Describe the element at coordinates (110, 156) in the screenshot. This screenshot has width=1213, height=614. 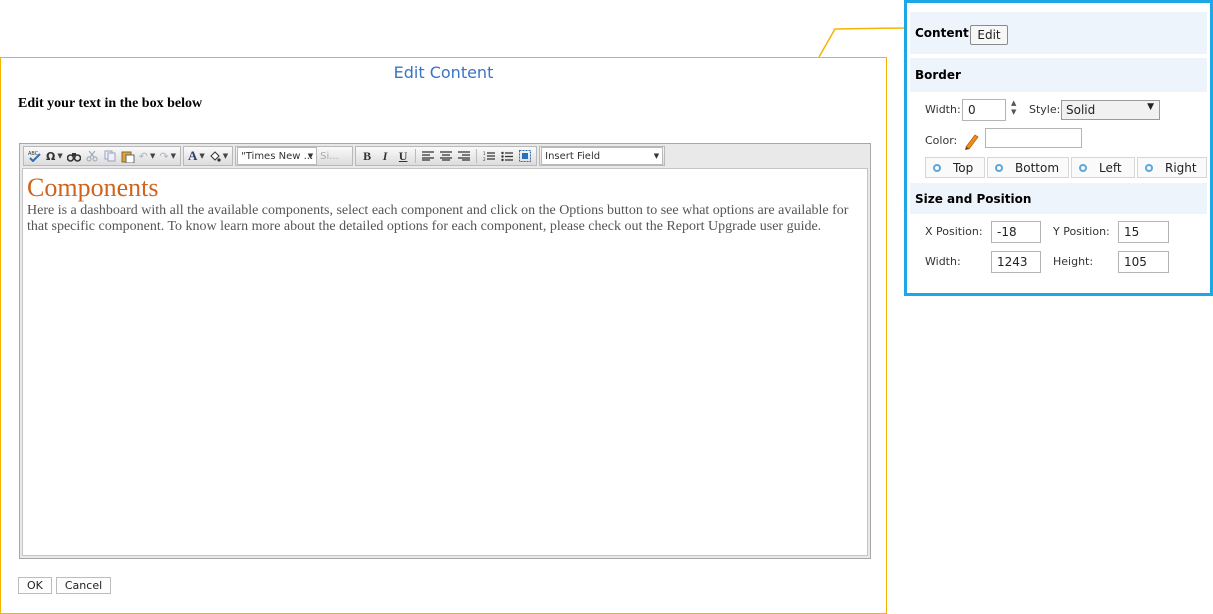
I see `copy-icon` at that location.